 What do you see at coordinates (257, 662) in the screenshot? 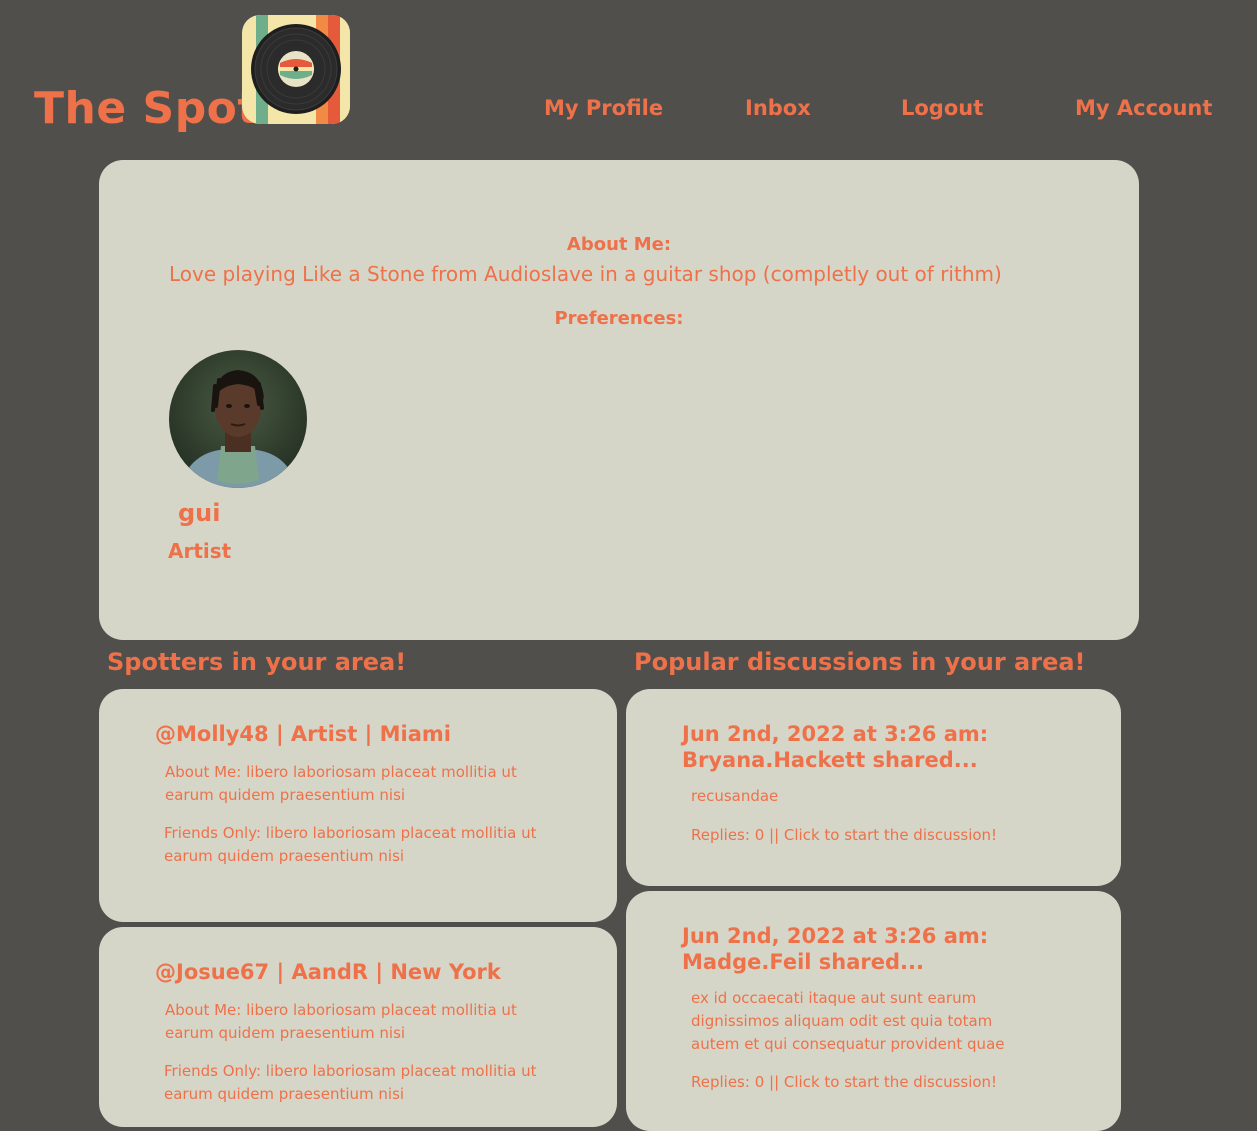
I see `spotters-heading: Spotters in your area!` at bounding box center [257, 662].